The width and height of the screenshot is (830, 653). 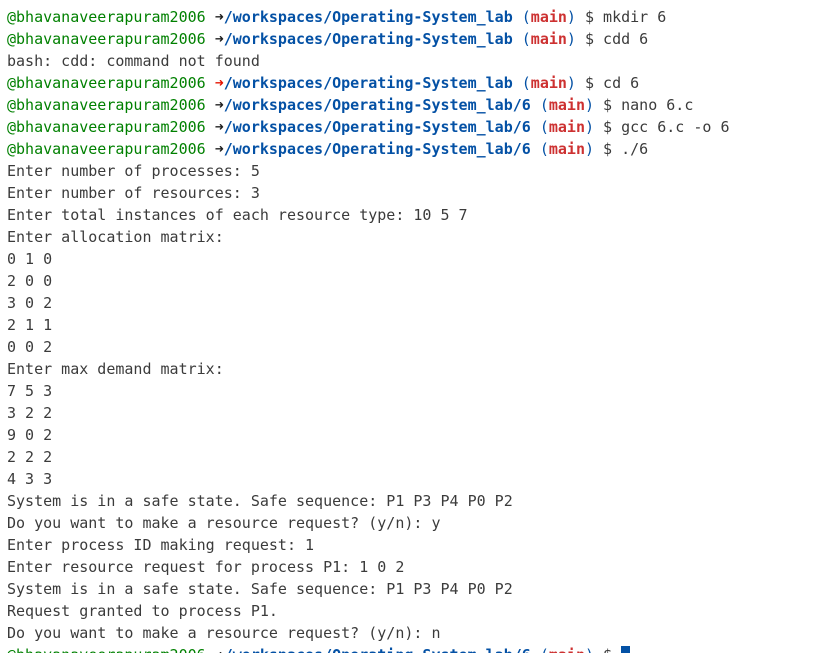 I want to click on terminal-cursor, so click(x=626, y=649).